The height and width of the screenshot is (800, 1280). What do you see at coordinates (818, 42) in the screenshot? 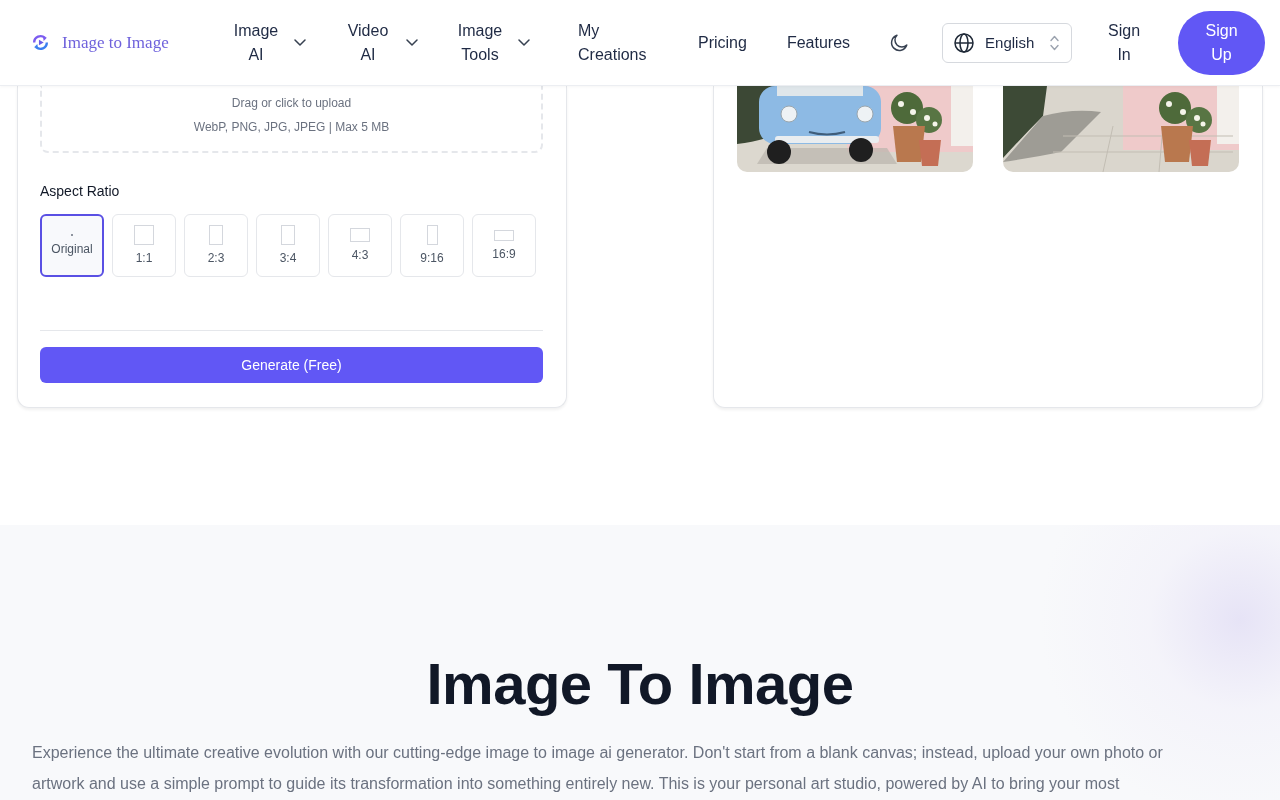
I see `nav-link: Features` at bounding box center [818, 42].